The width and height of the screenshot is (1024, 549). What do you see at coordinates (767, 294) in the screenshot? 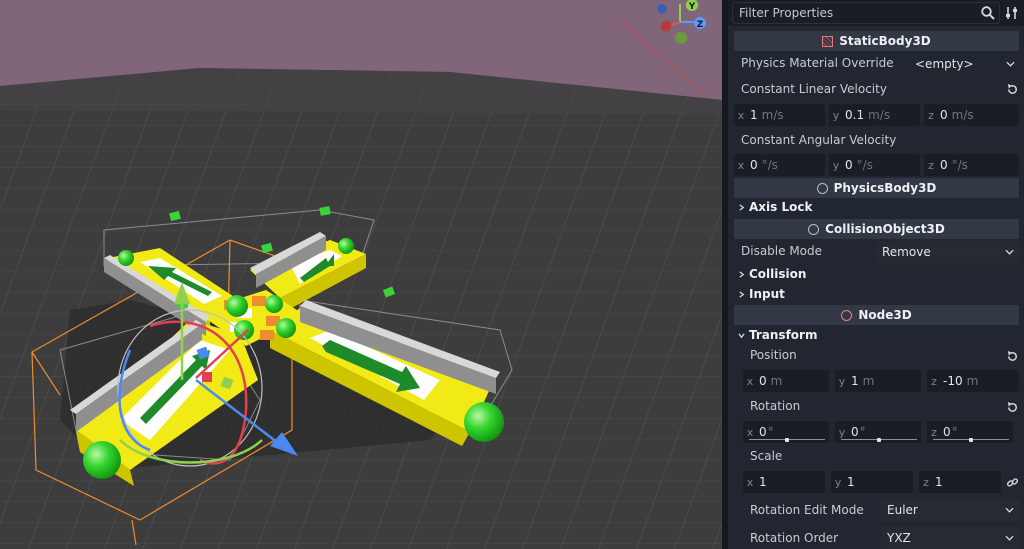
I see `group-input-label: Input` at bounding box center [767, 294].